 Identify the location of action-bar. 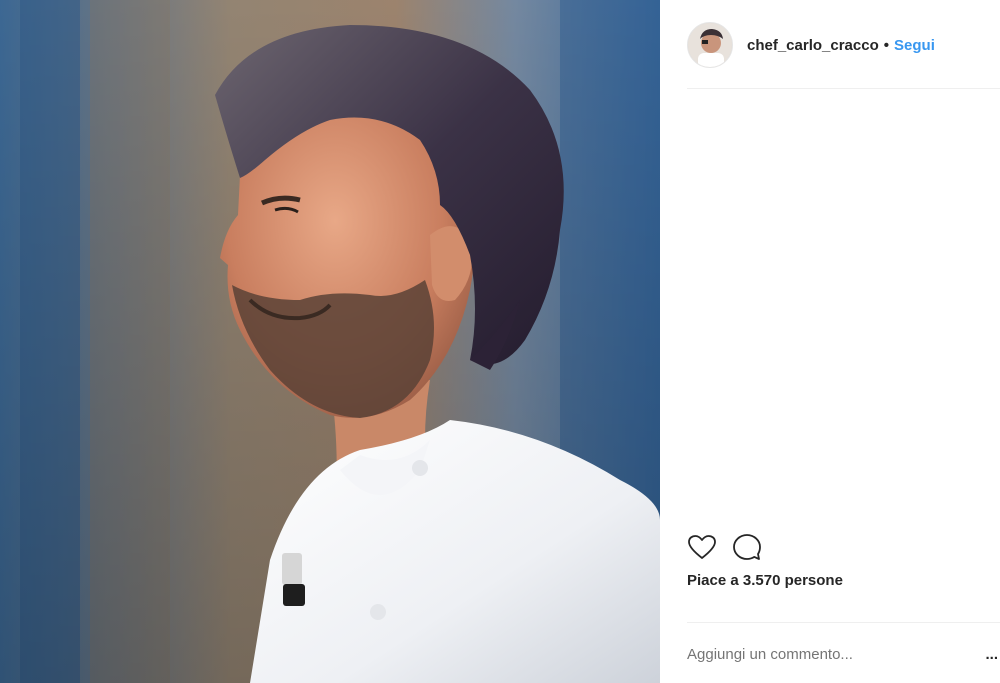
(843, 548).